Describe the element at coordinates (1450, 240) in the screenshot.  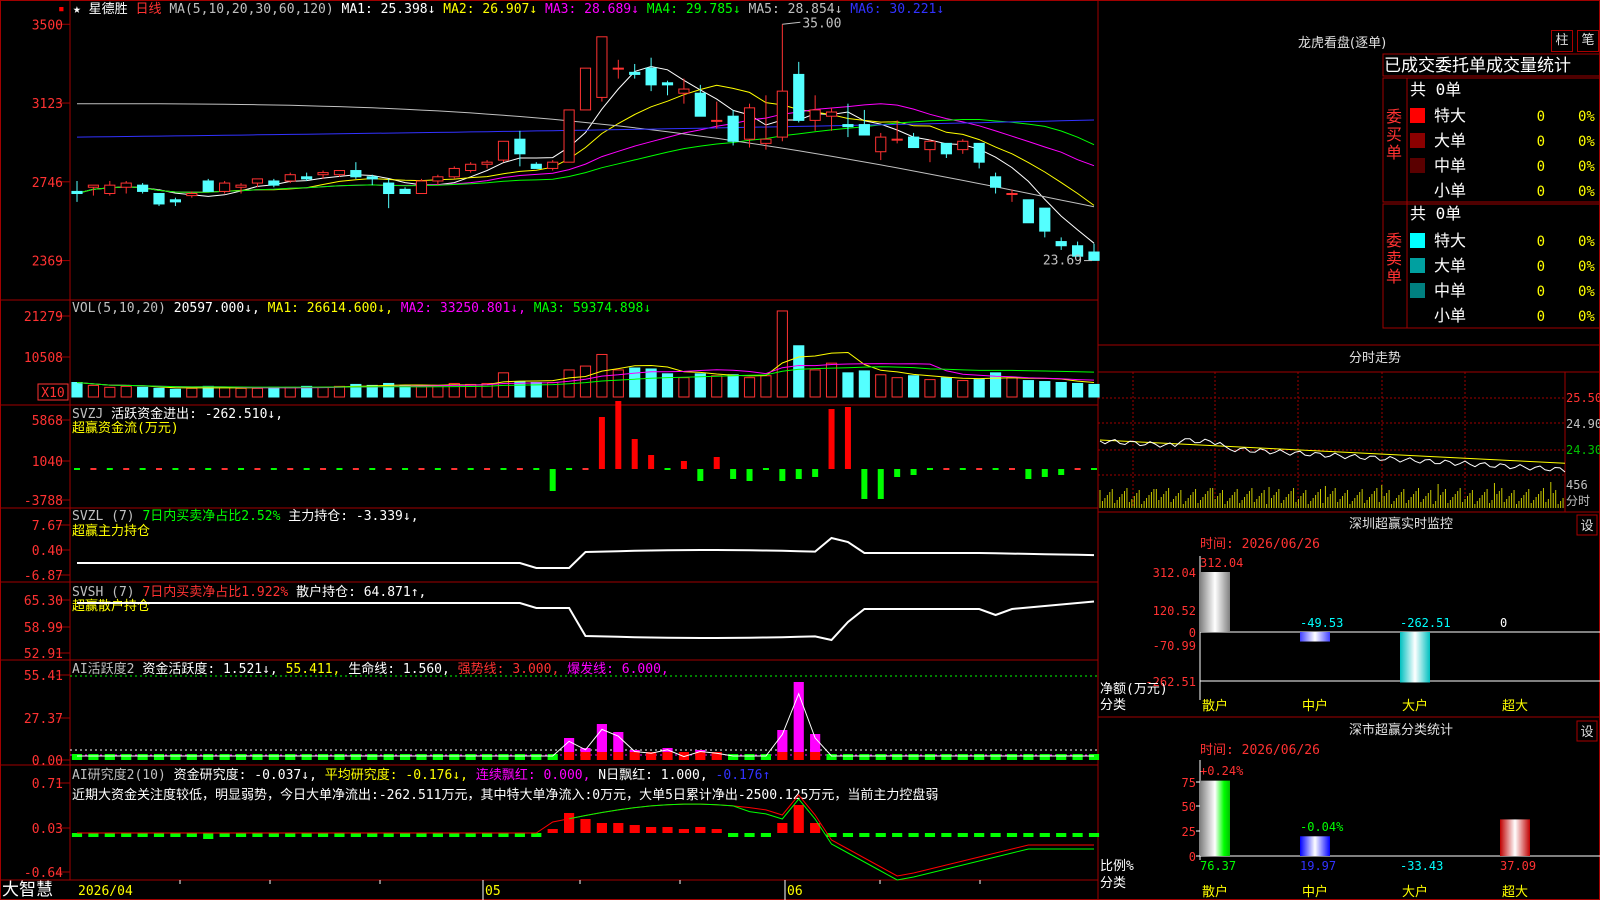
I see `lhb-sell-row-label: 特大` at that location.